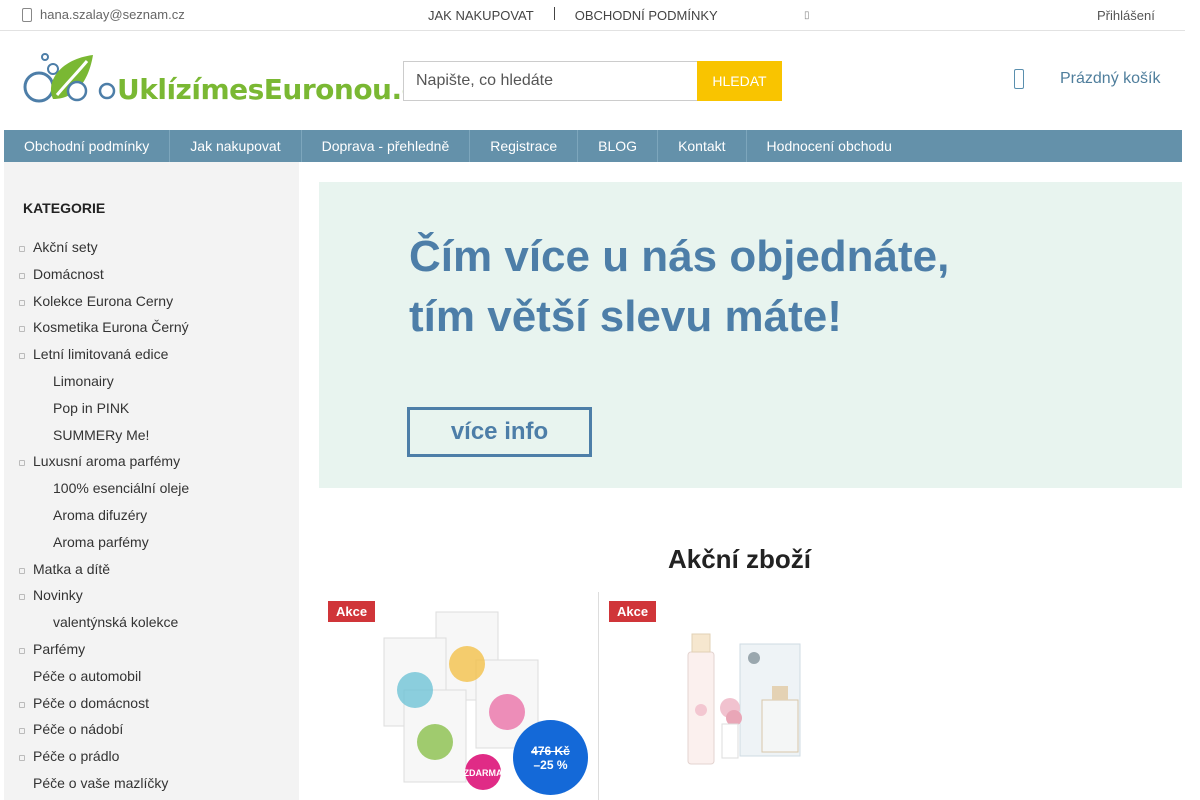 The image size is (1200, 800). What do you see at coordinates (625, 316) in the screenshot?
I see `banner-line-2: tím větší slevu máte!` at bounding box center [625, 316].